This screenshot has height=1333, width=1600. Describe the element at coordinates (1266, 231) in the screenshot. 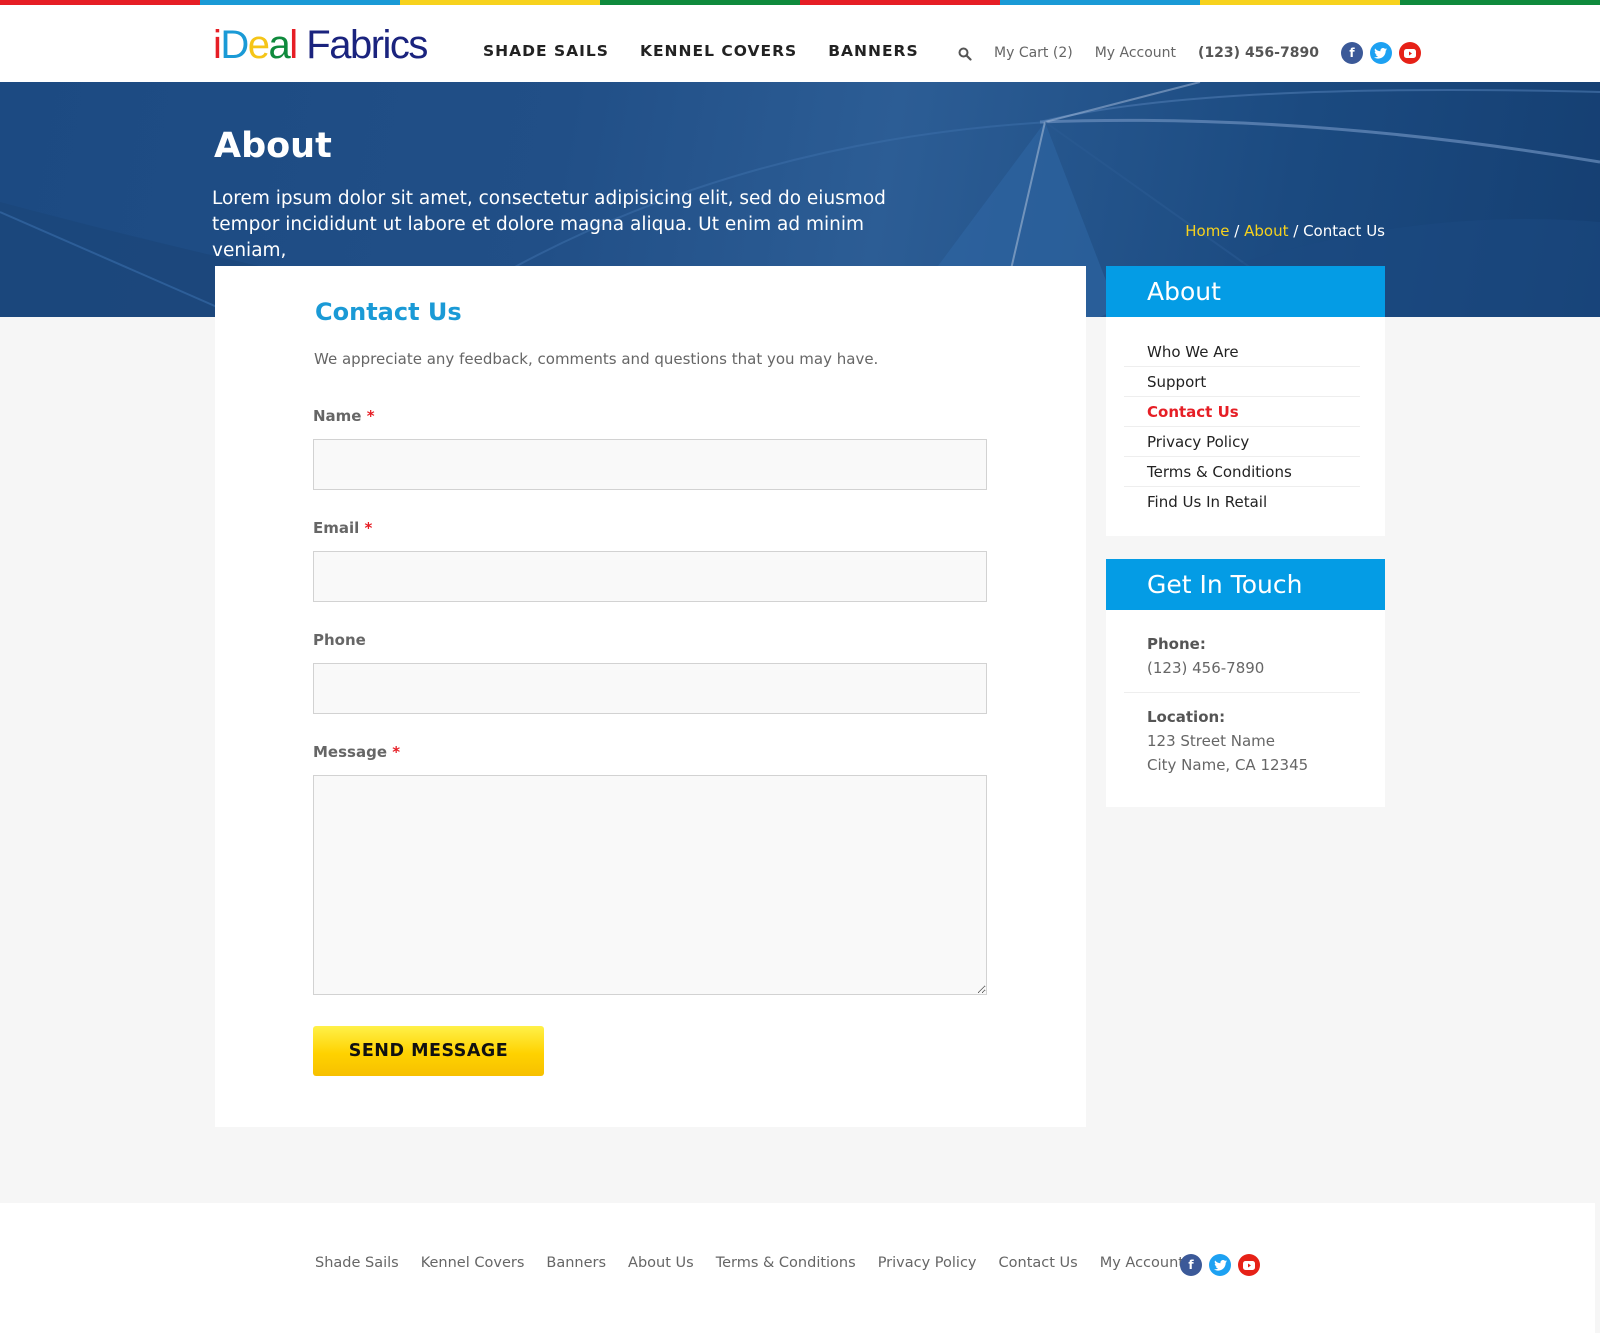

I see `breadcrumb-about: About` at that location.